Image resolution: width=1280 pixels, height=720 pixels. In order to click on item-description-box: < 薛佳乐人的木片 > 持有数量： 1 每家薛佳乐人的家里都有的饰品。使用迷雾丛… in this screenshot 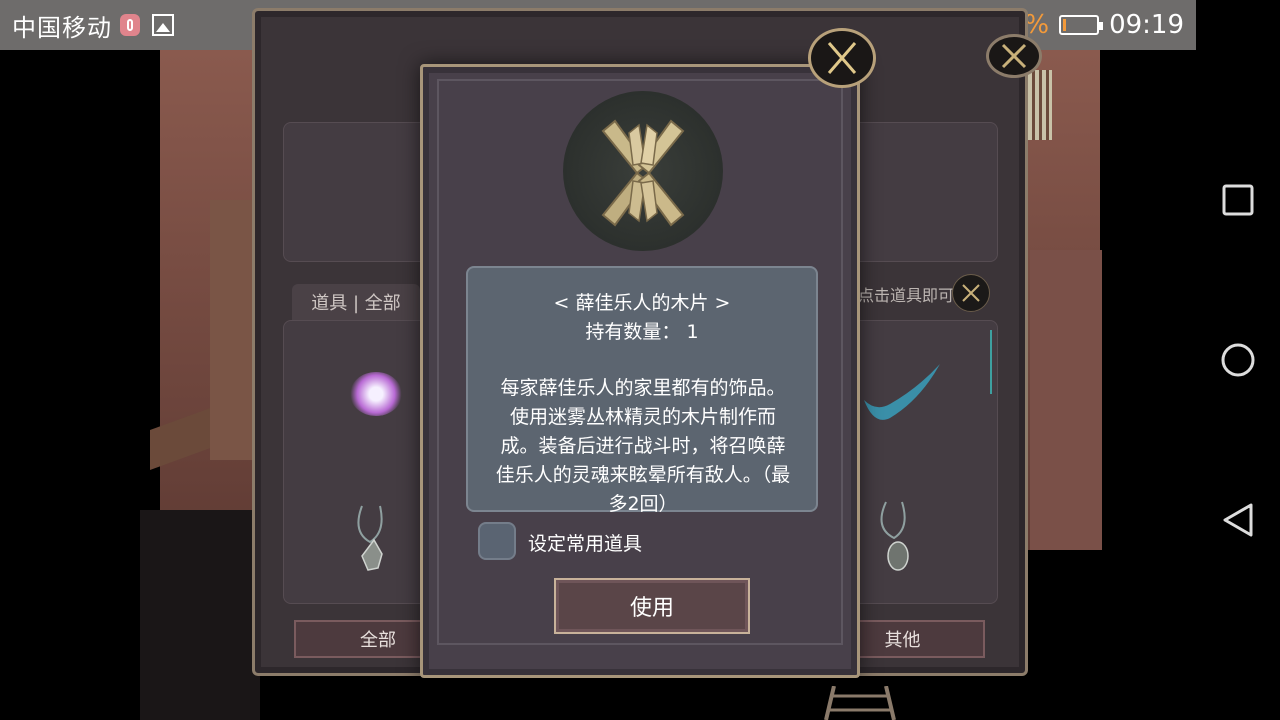, I will do `click(642, 390)`.